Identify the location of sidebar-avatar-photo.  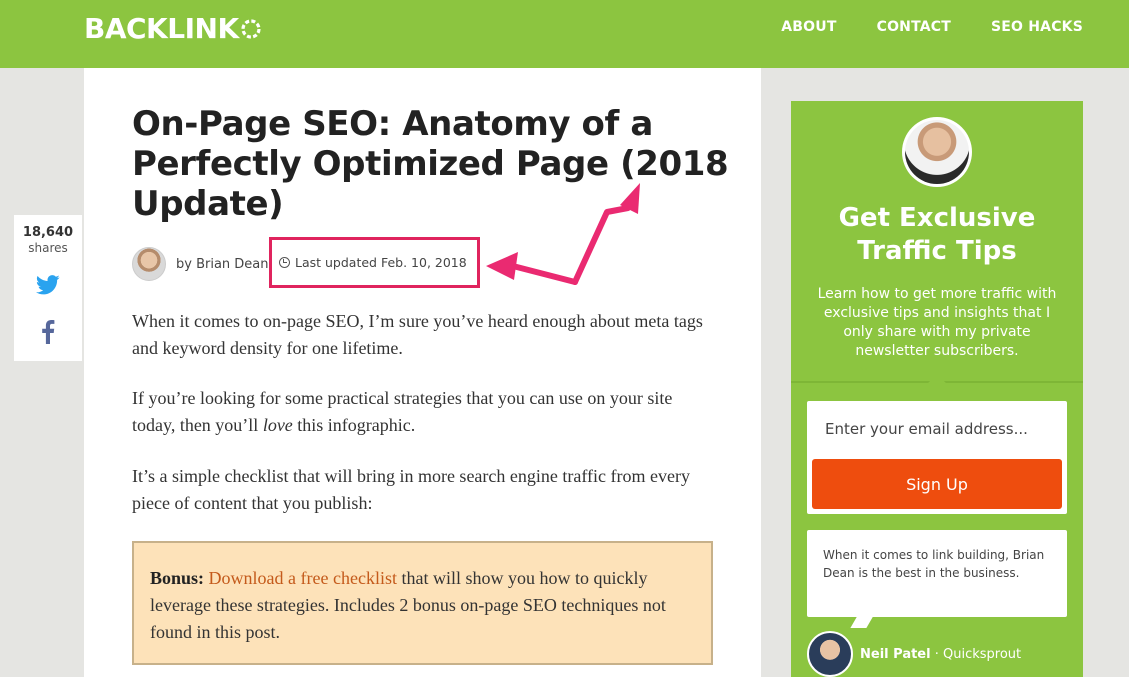
(937, 152).